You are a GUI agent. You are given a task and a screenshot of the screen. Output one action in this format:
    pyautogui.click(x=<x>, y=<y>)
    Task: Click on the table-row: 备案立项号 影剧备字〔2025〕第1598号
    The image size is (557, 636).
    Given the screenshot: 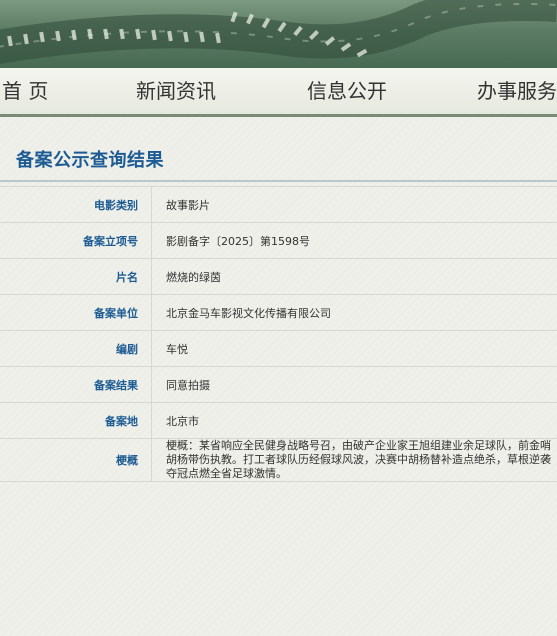 What is the action you would take?
    pyautogui.click(x=278, y=240)
    